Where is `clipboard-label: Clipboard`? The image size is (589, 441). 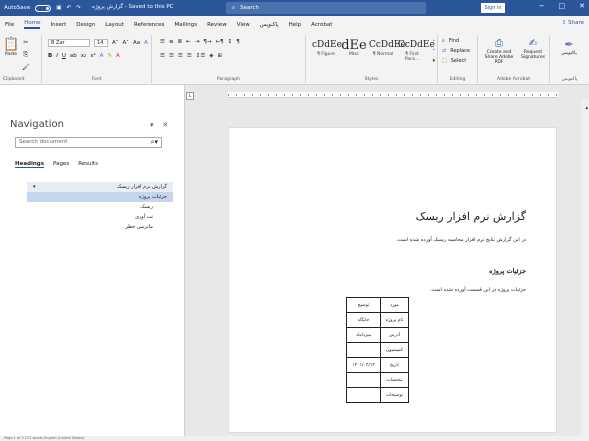
clipboard-label: Clipboard is located at coordinates (14, 79).